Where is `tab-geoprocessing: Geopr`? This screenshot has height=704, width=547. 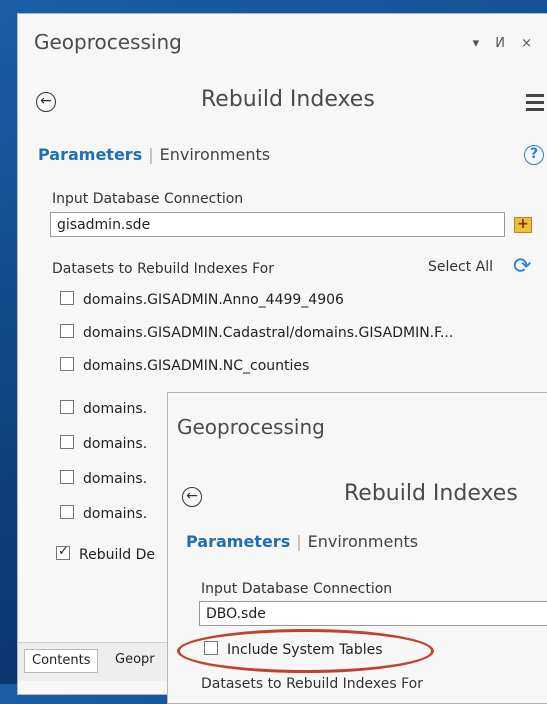 tab-geoprocessing: Geopr is located at coordinates (135, 661).